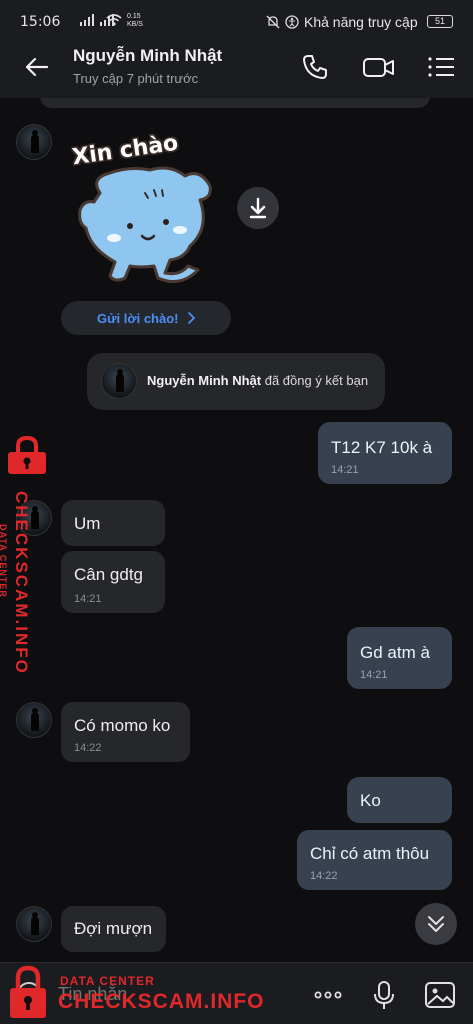 The height and width of the screenshot is (1024, 473). I want to click on status-time: 15:06, so click(40, 22).